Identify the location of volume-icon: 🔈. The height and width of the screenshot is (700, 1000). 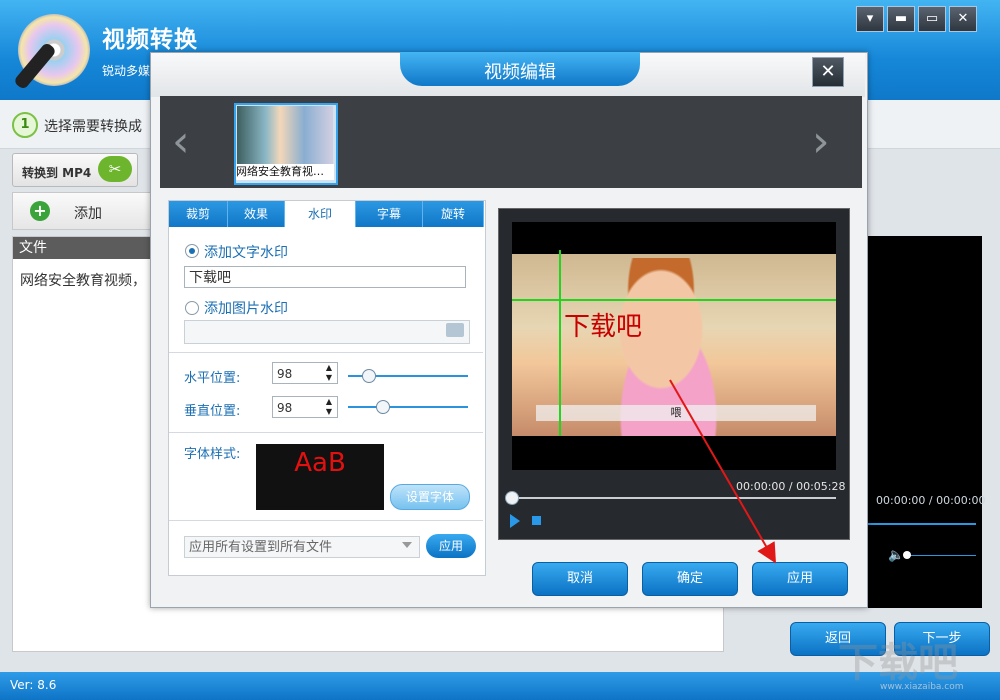
(896, 555).